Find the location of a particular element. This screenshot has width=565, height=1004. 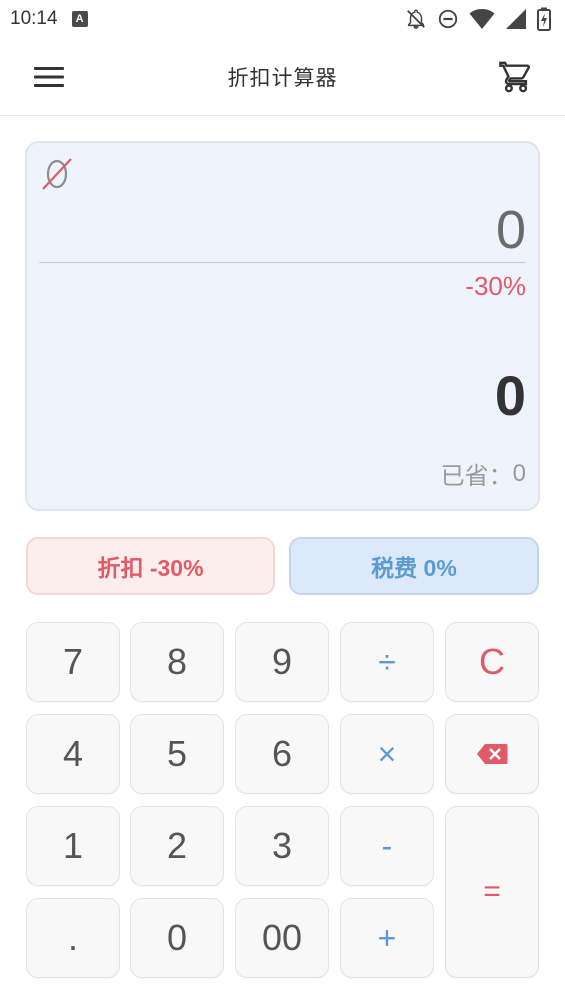

equals-button: = is located at coordinates (492, 892).